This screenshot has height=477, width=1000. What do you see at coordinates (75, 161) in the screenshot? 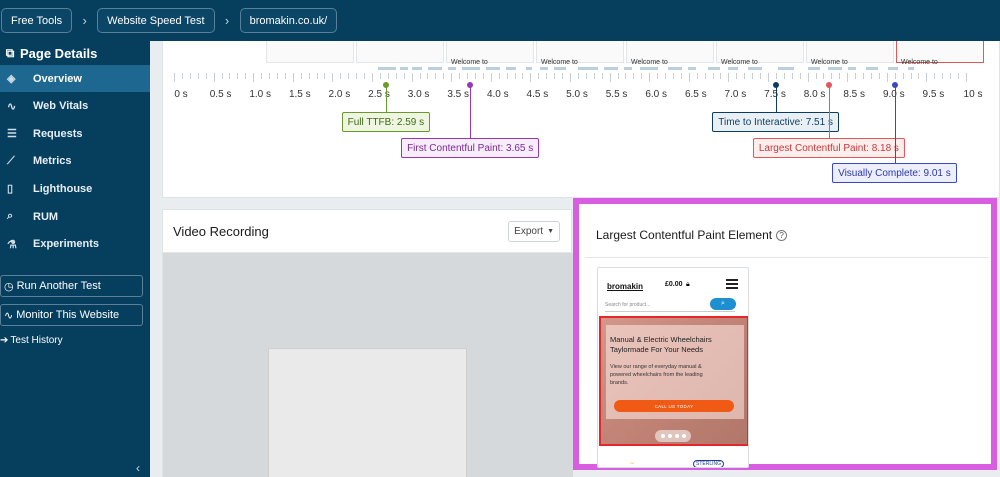
I see `sidebar-item-metrics: ⟋ Metrics` at bounding box center [75, 161].